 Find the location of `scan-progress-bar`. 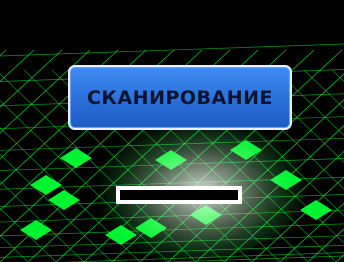

scan-progress-bar is located at coordinates (179, 195).